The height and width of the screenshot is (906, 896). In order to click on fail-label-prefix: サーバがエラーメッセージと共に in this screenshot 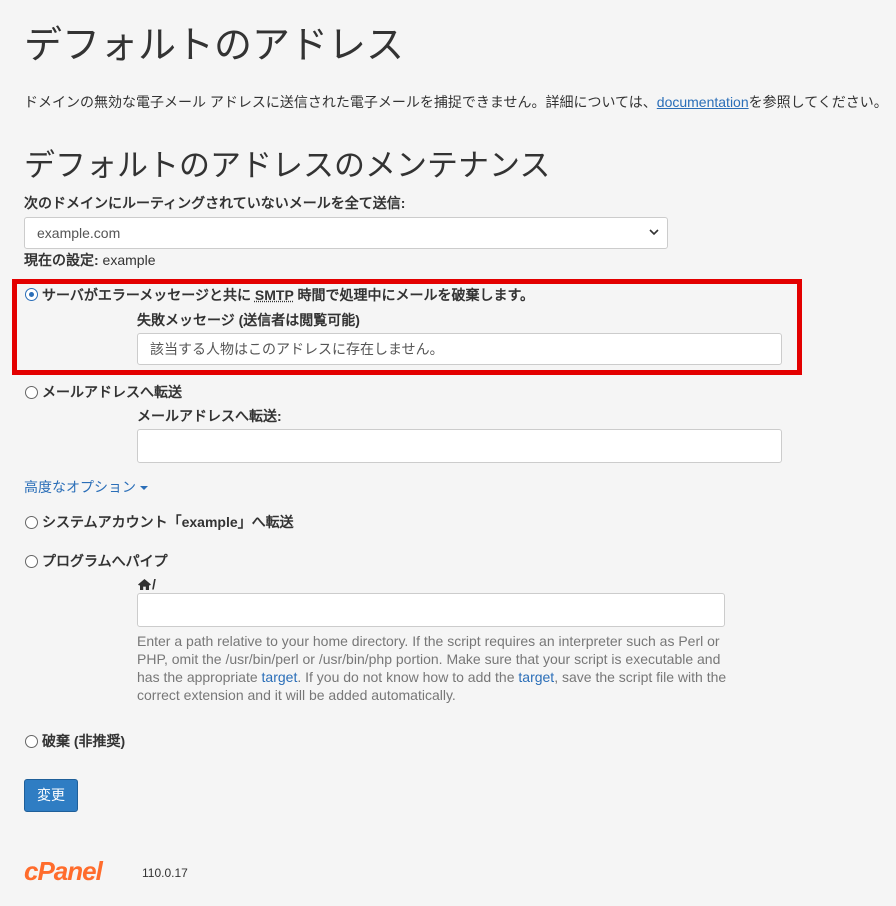, I will do `click(148, 295)`.